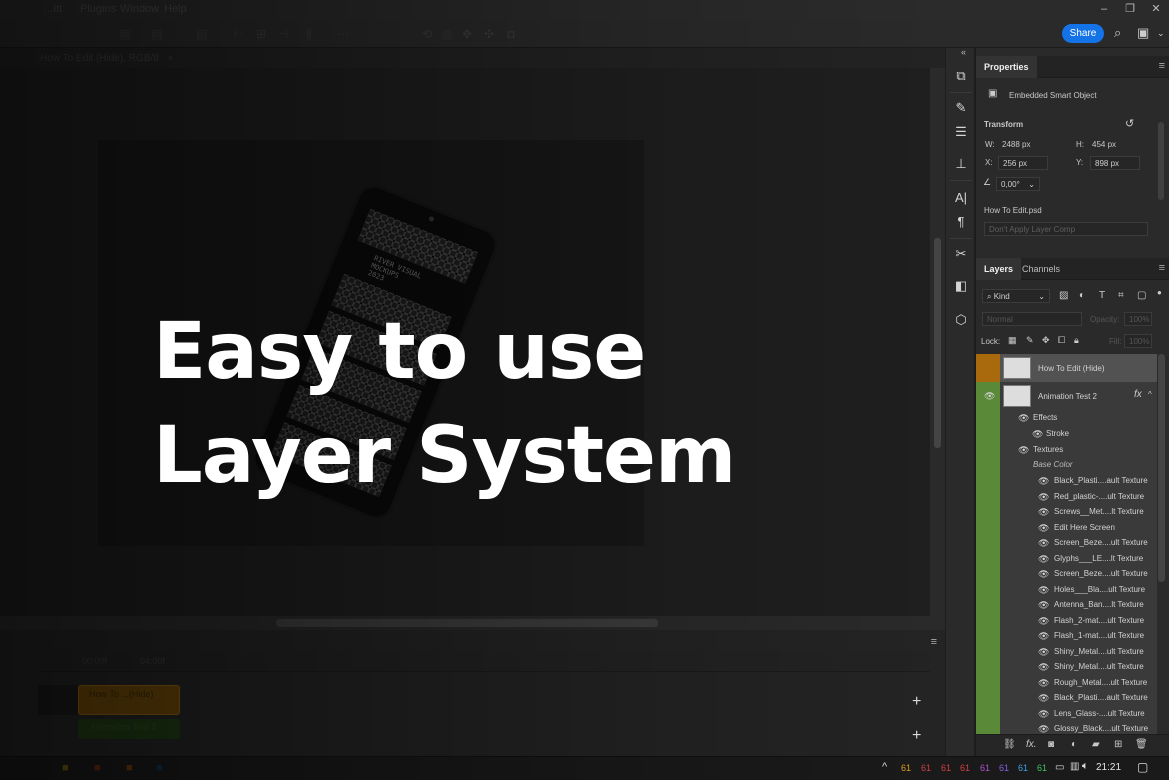 The image size is (1169, 780). What do you see at coordinates (961, 320) in the screenshot?
I see `3d-cube-icon: ⬡` at bounding box center [961, 320].